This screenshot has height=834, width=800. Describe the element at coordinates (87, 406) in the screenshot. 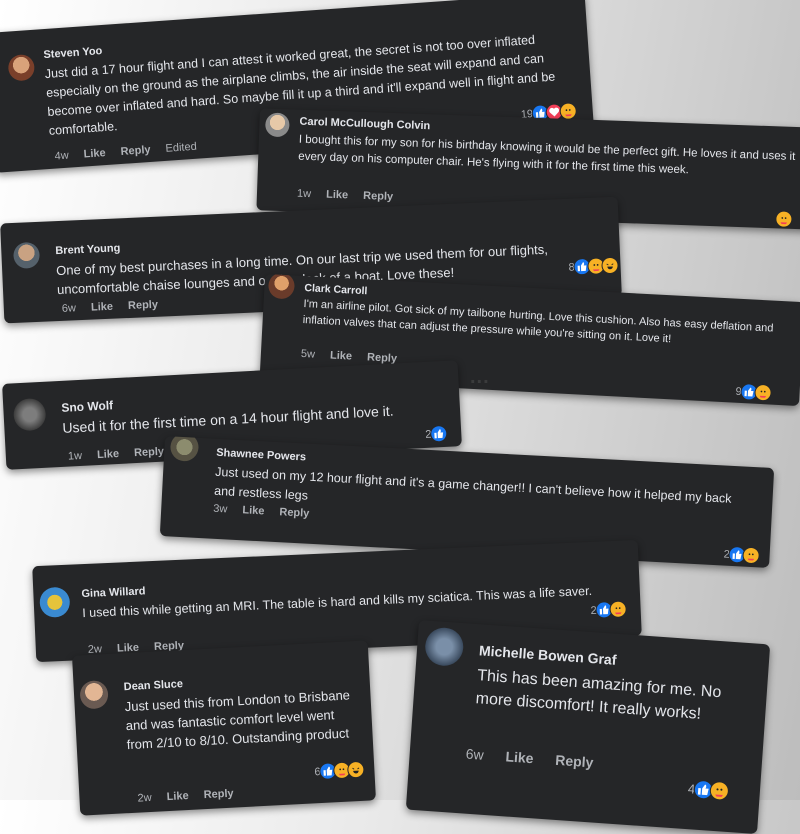

I see `commenter-name: Sno Wolf` at that location.